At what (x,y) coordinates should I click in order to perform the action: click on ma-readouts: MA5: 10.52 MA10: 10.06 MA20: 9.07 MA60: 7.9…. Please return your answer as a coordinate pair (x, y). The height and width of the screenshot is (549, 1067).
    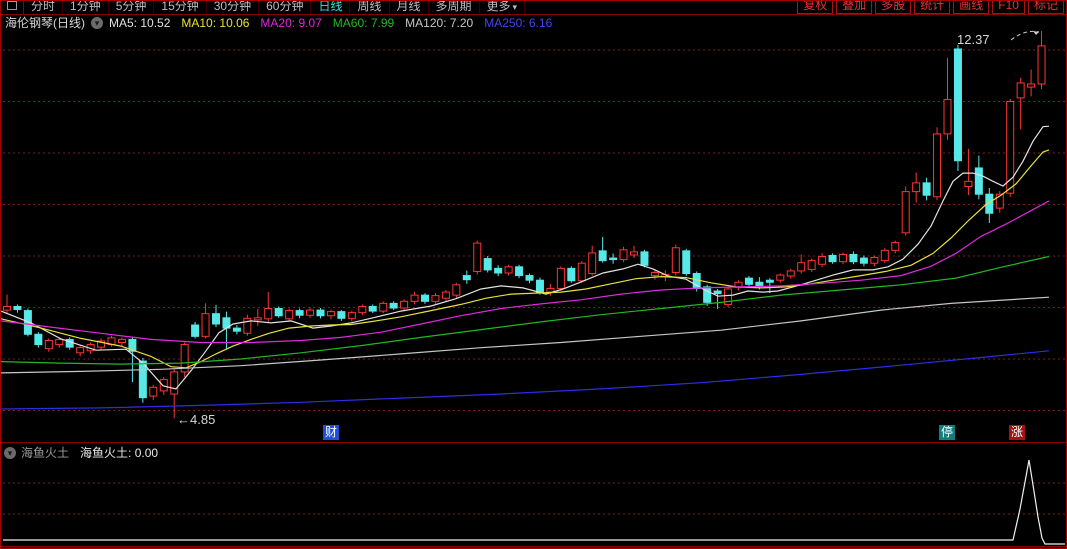
    Looking at the image, I should click on (330, 23).